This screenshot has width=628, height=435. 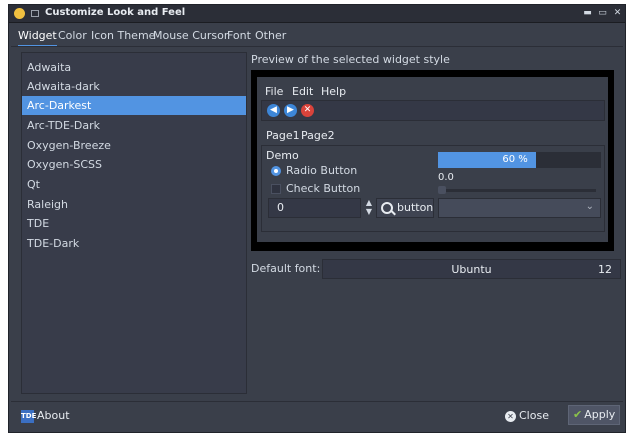 I want to click on close-window-icon: ✕, so click(x=617, y=13).